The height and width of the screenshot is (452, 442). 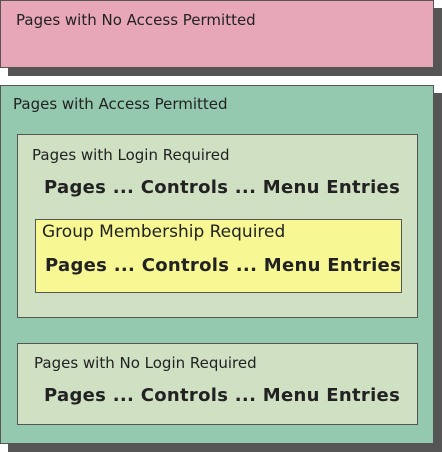 I want to click on no-login-required-title: Pages with No Login Required, so click(x=145, y=363).